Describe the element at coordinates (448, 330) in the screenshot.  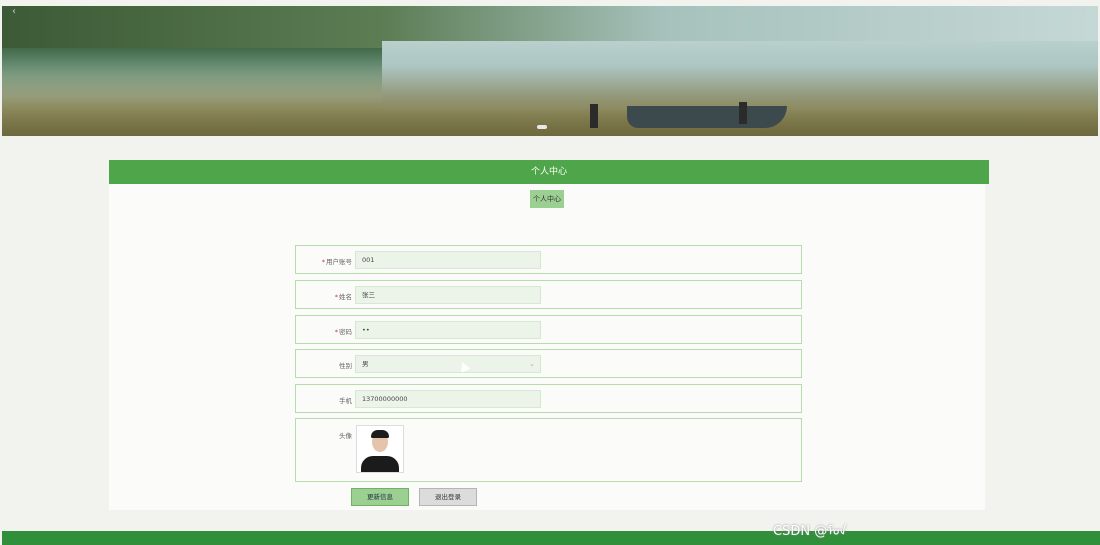
I see `password-input: ••` at that location.